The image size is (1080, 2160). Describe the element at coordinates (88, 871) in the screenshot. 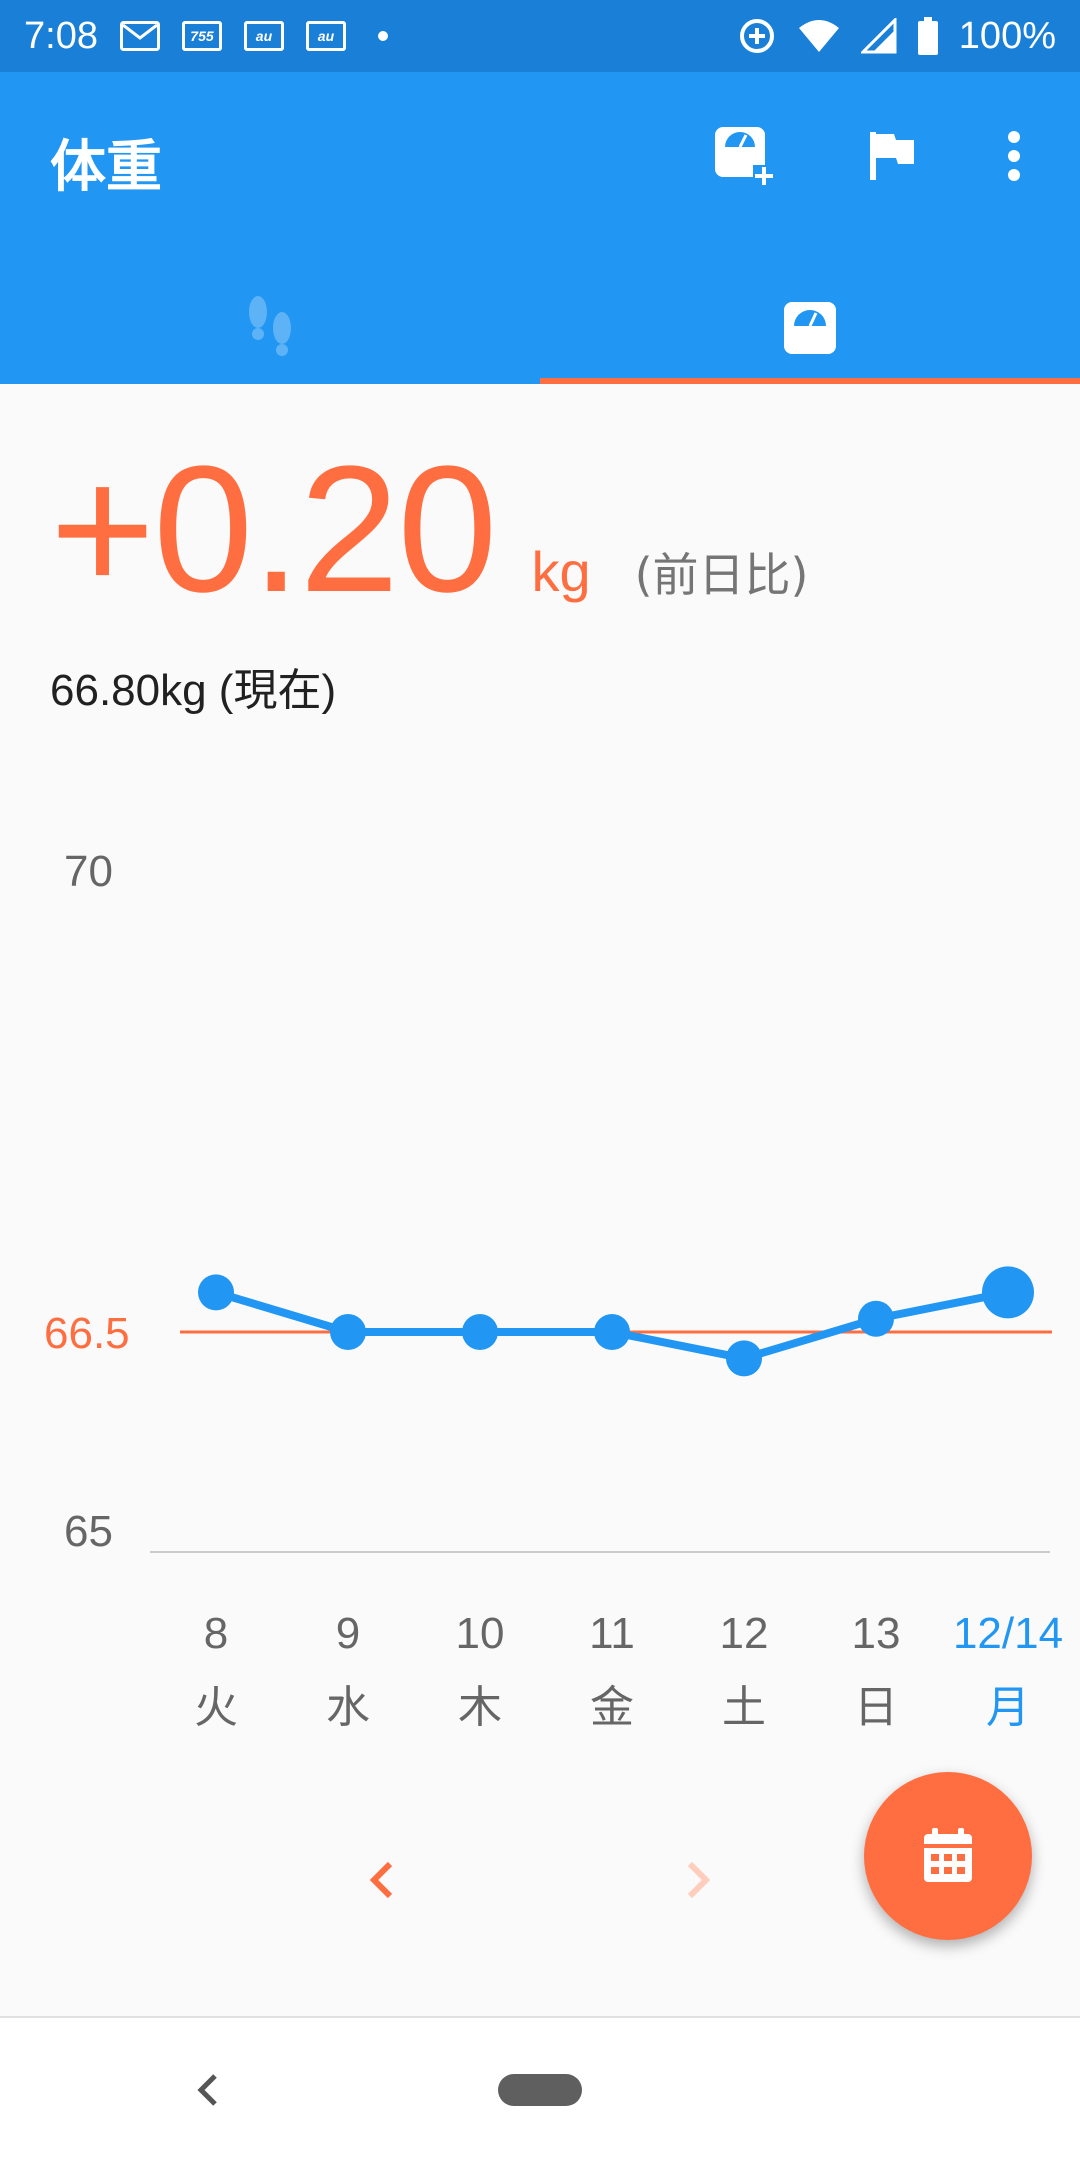

I see `y-tick-label: 70` at that location.